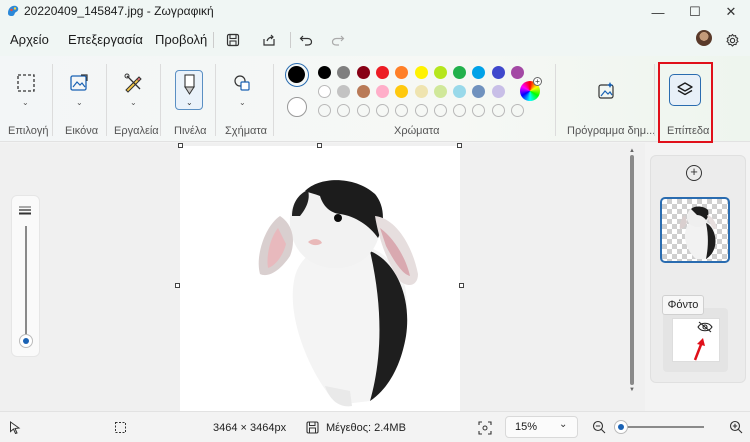  What do you see at coordinates (306, 40) in the screenshot?
I see `undo-icon` at bounding box center [306, 40].